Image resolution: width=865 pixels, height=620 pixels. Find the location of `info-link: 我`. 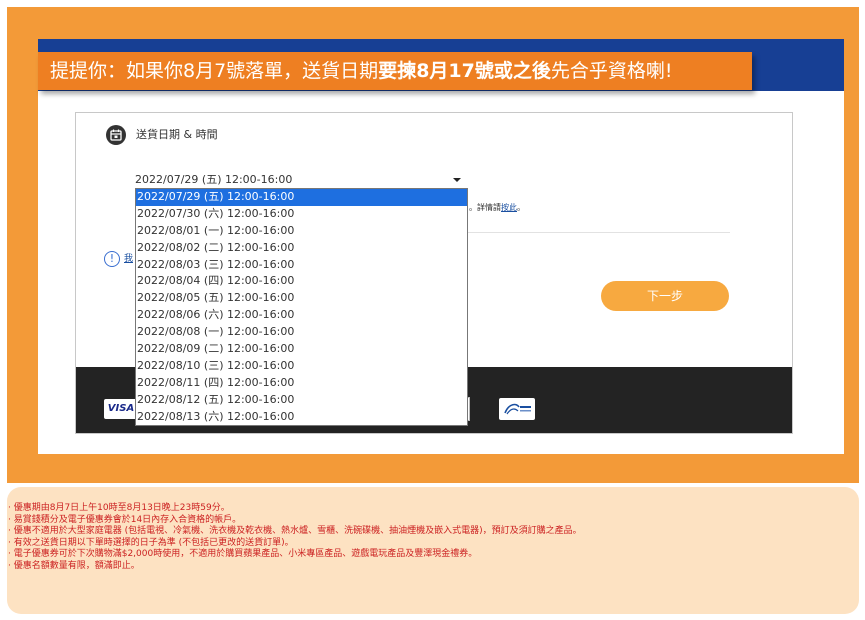

info-link: 我 is located at coordinates (128, 257).